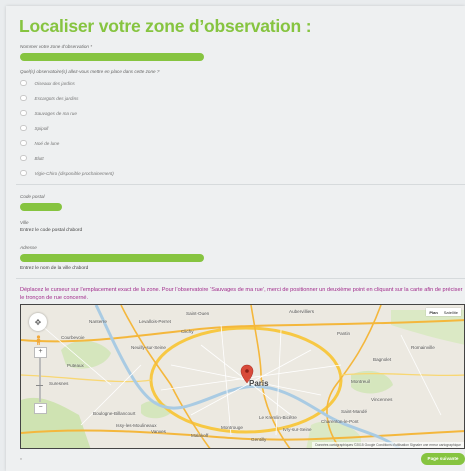  Describe the element at coordinates (136, 425) in the screenshot. I see `map-place-label: Issy-les-Moulineaux` at that location.